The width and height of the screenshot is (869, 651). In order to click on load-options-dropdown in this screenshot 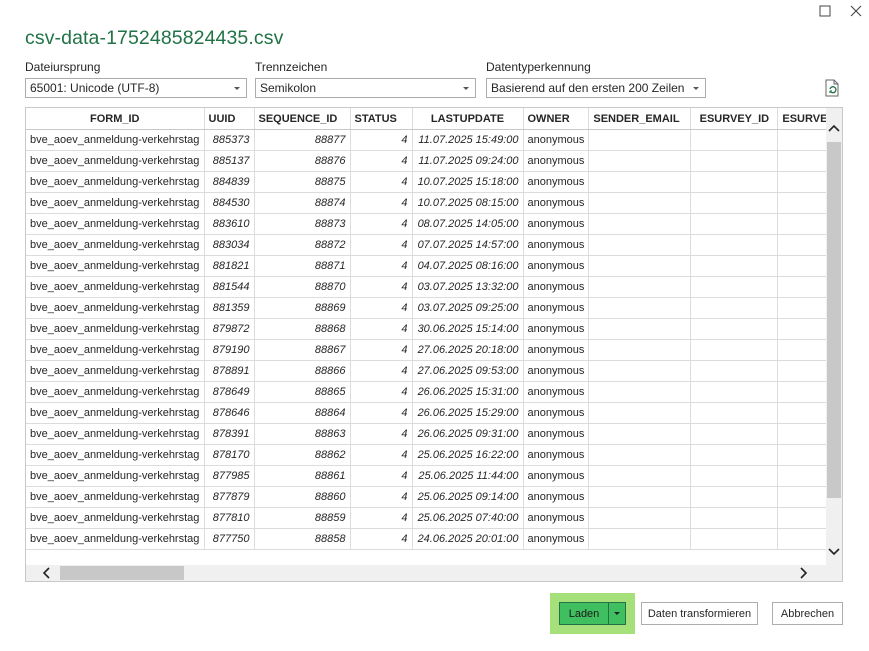, I will do `click(617, 613)`.